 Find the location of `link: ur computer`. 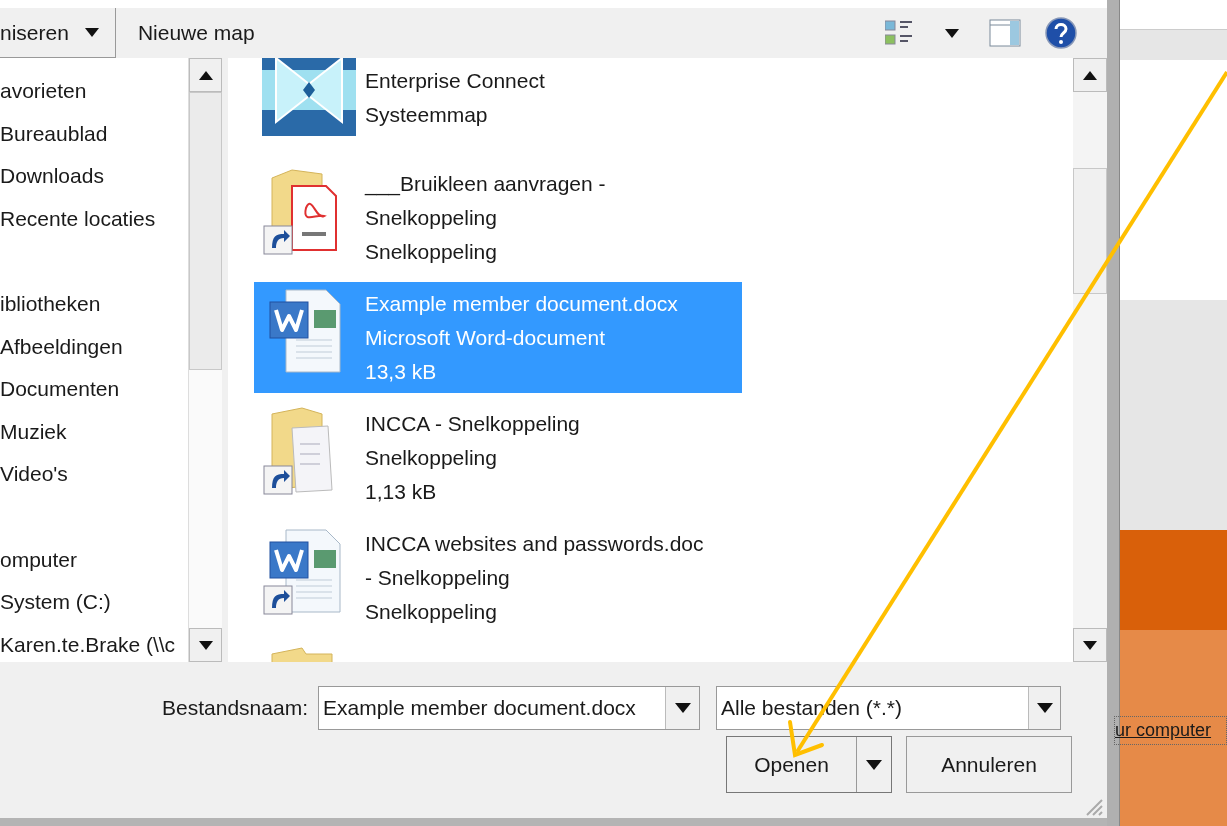

link: ur computer is located at coordinates (1170, 730).